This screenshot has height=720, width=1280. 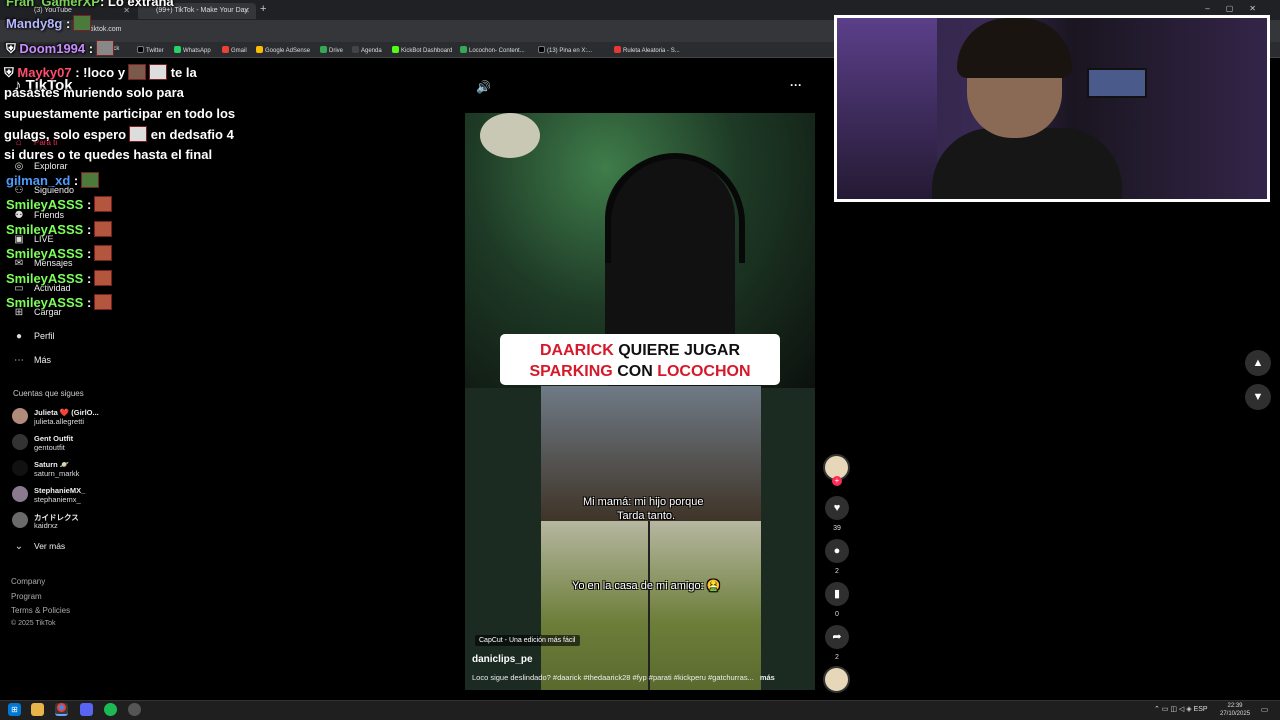 I want to click on chat-text: en dedsafio 4, so click(x=192, y=134).